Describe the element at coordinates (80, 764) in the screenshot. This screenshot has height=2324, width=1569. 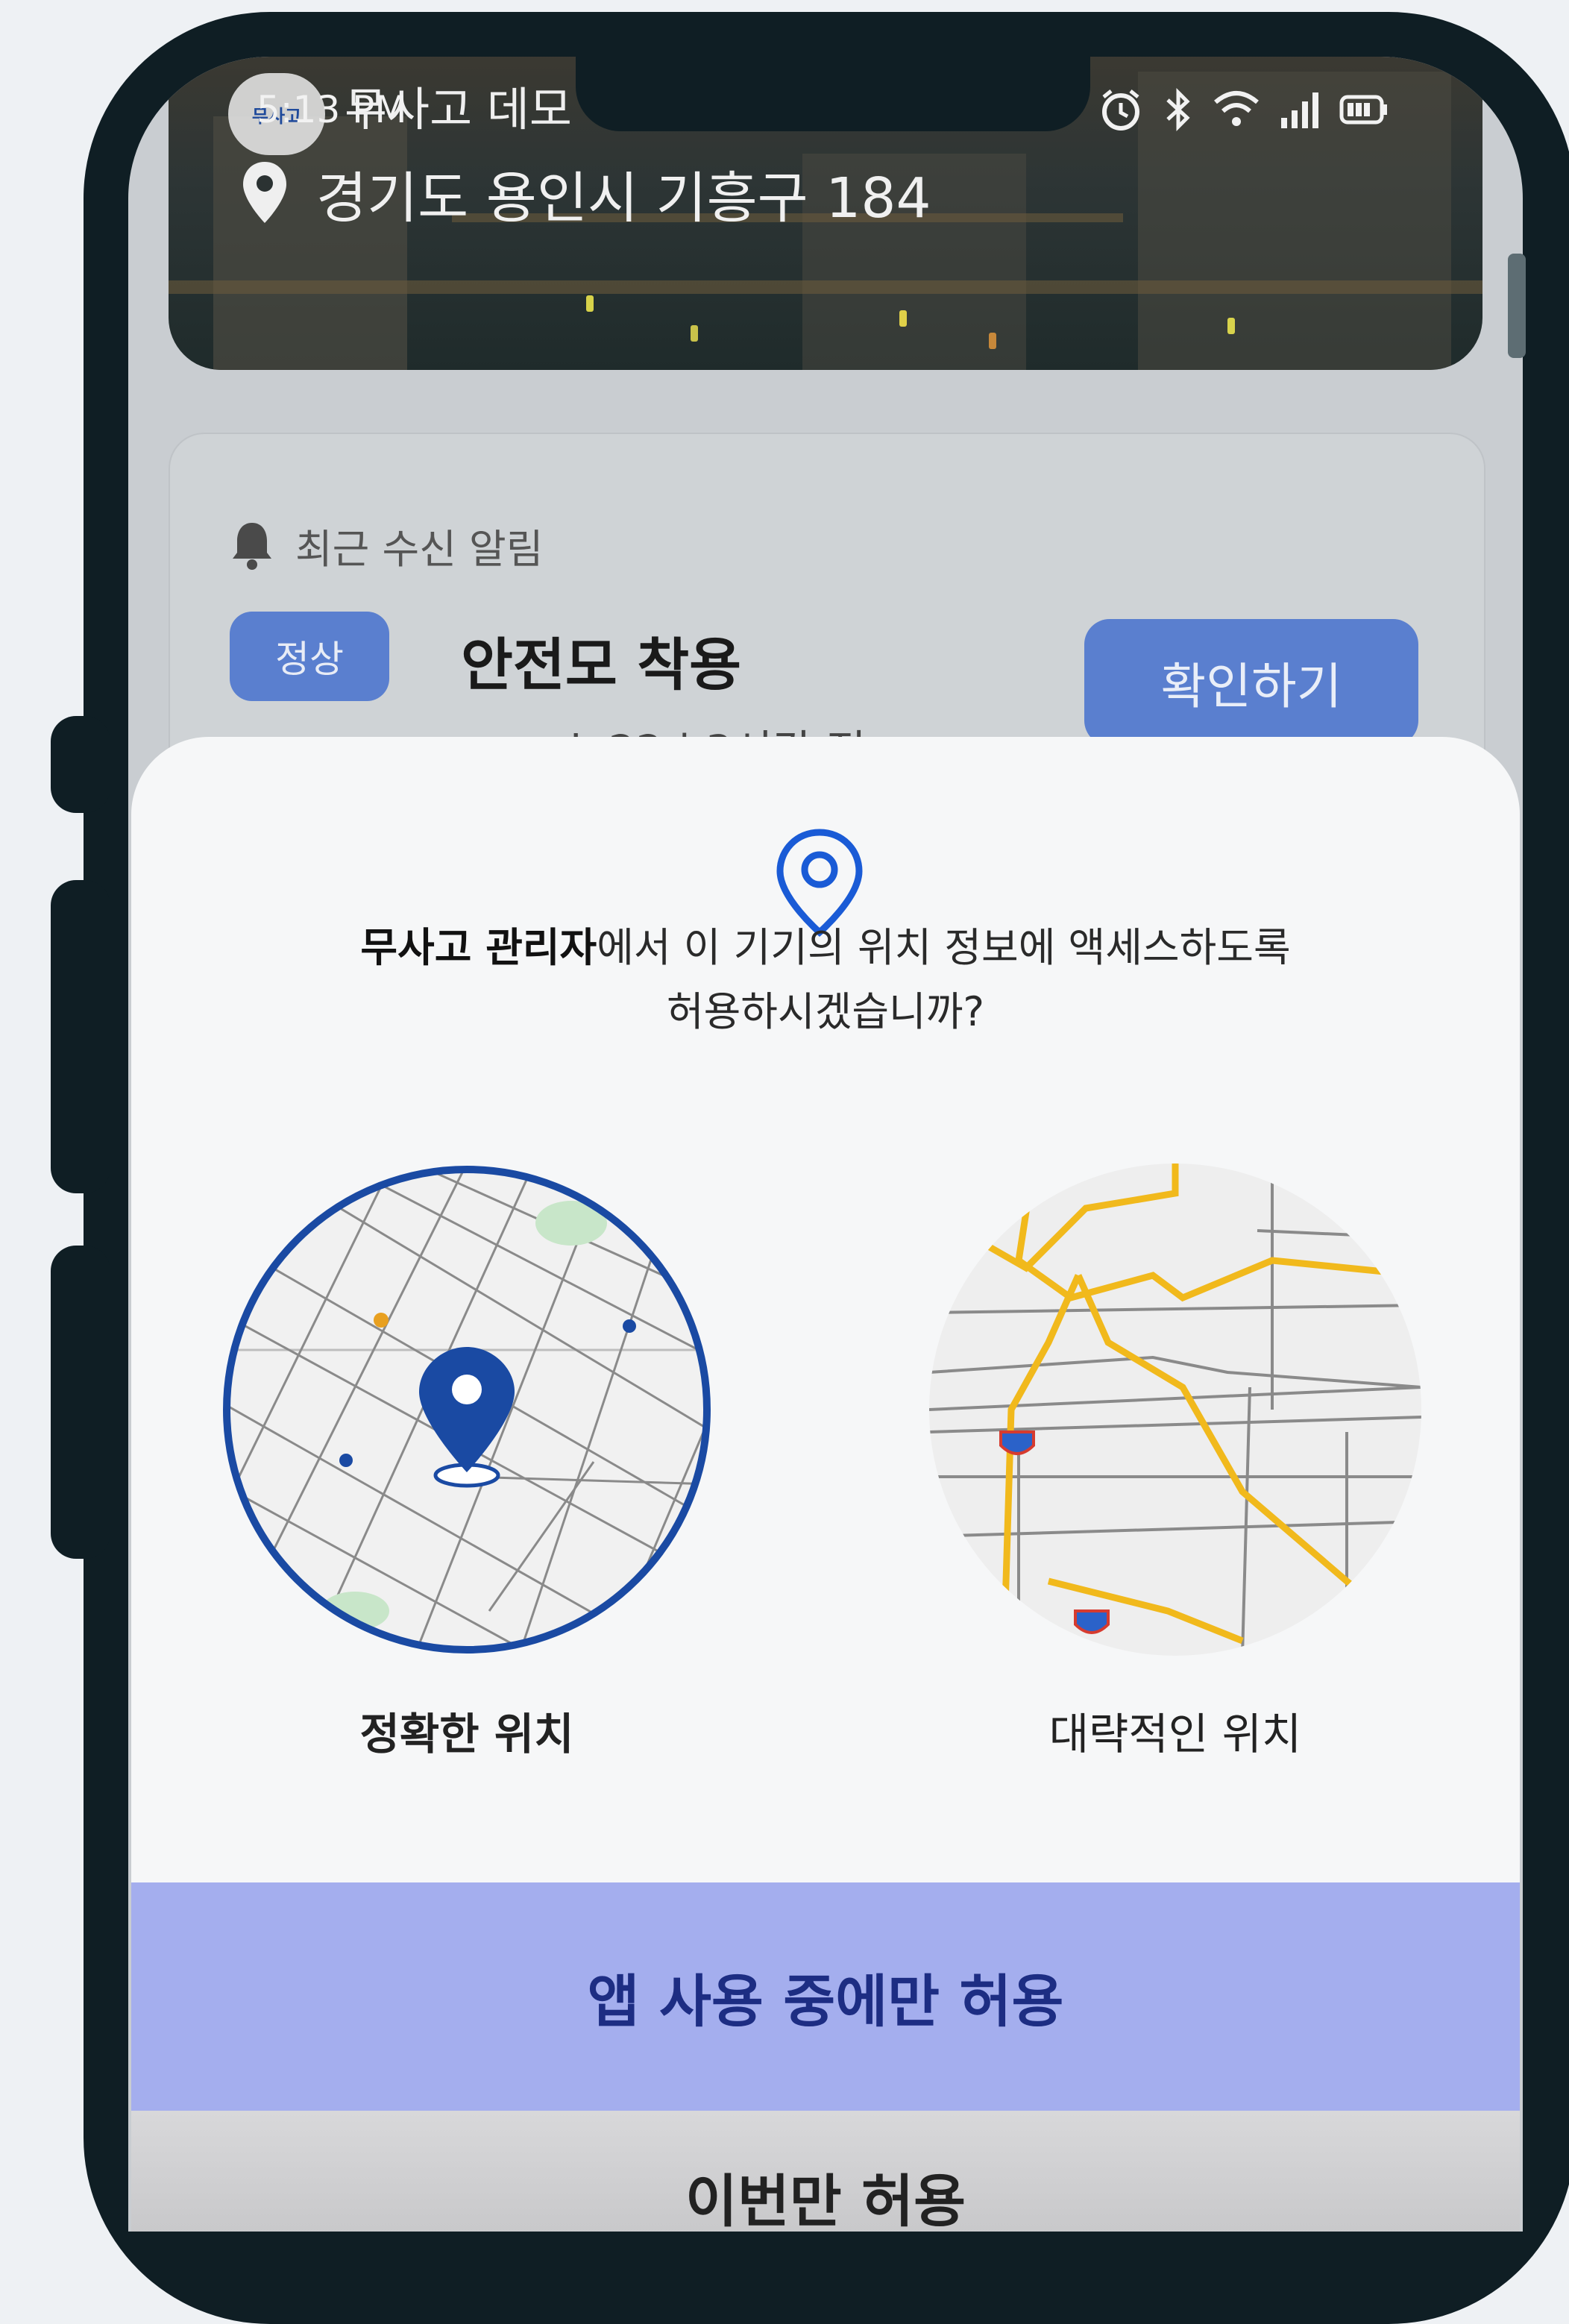
I see `phone-side-button` at that location.